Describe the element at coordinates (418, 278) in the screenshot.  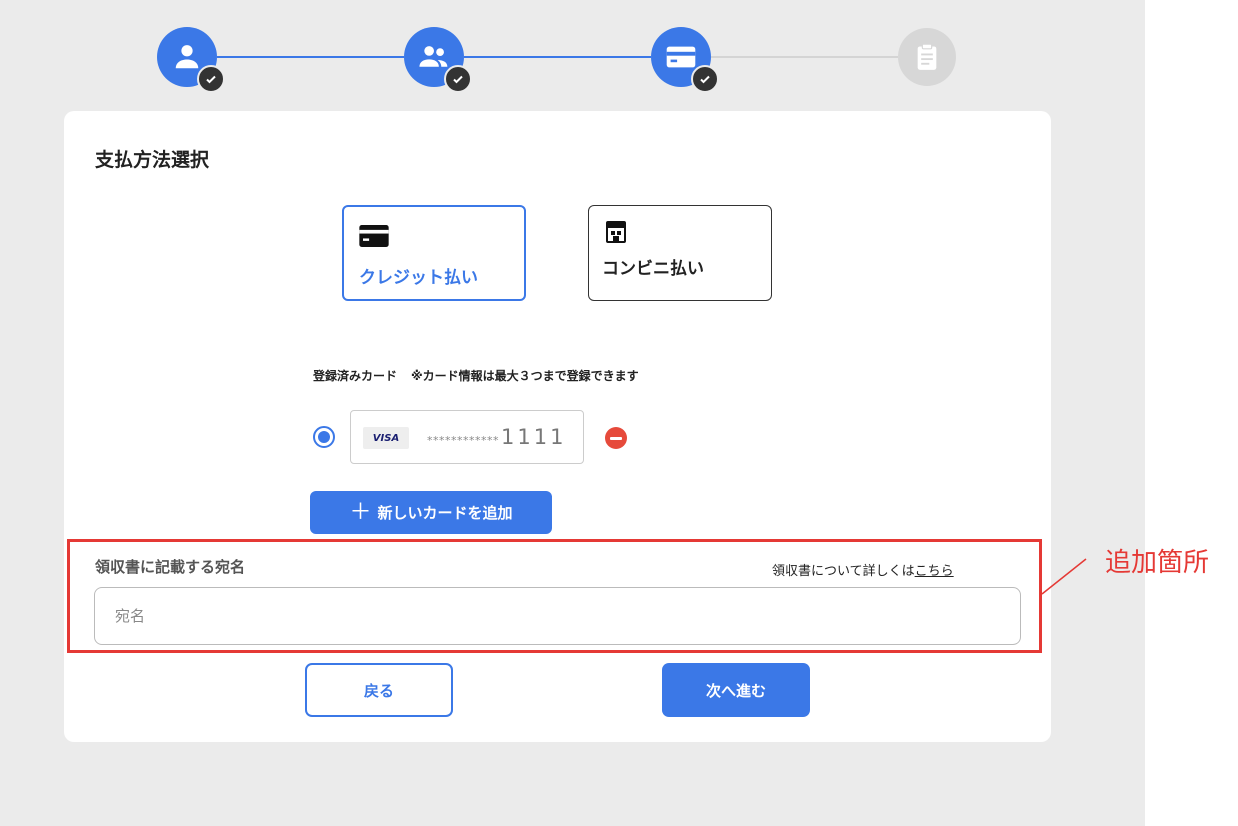
I see `payment-option-label: クレジット払い` at that location.